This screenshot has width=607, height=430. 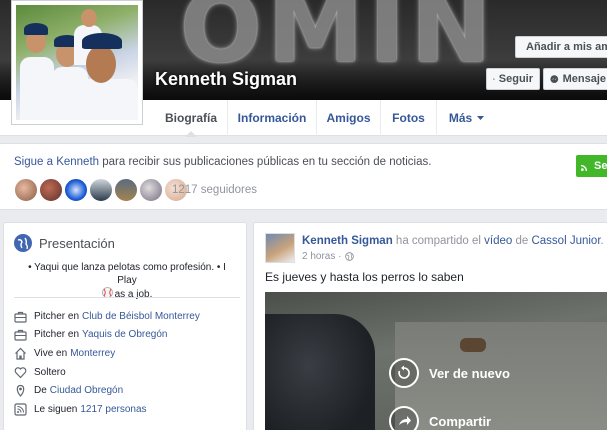 What do you see at coordinates (348, 118) in the screenshot?
I see `tab-friends: Amigos` at bounding box center [348, 118].